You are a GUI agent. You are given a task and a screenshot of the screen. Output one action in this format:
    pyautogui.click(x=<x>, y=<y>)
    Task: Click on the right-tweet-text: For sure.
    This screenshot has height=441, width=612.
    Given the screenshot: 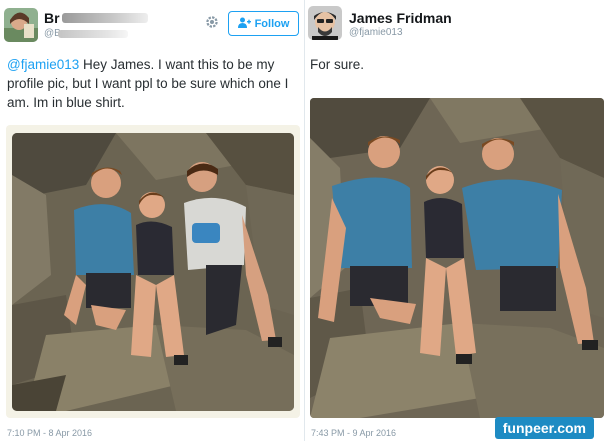 What is the action you would take?
    pyautogui.click(x=337, y=64)
    